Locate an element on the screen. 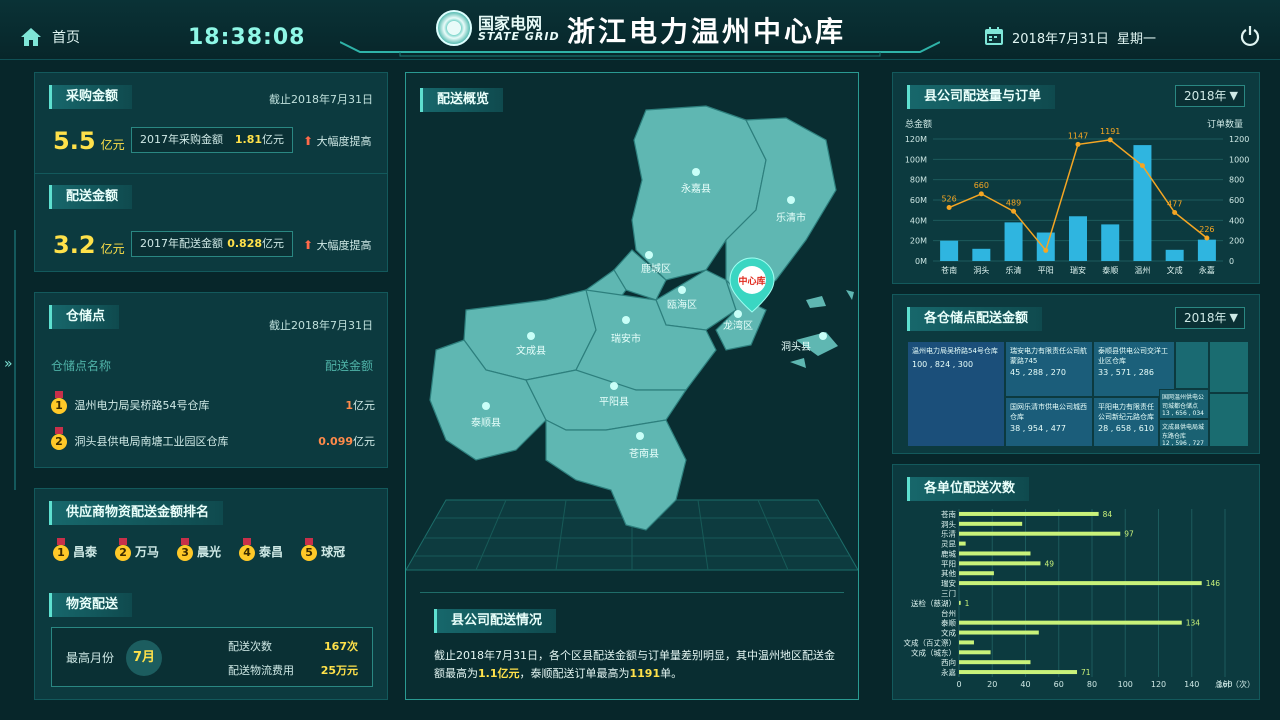  delivery-compare-box: 2017年配送金额 0.828亿元 is located at coordinates (212, 244).